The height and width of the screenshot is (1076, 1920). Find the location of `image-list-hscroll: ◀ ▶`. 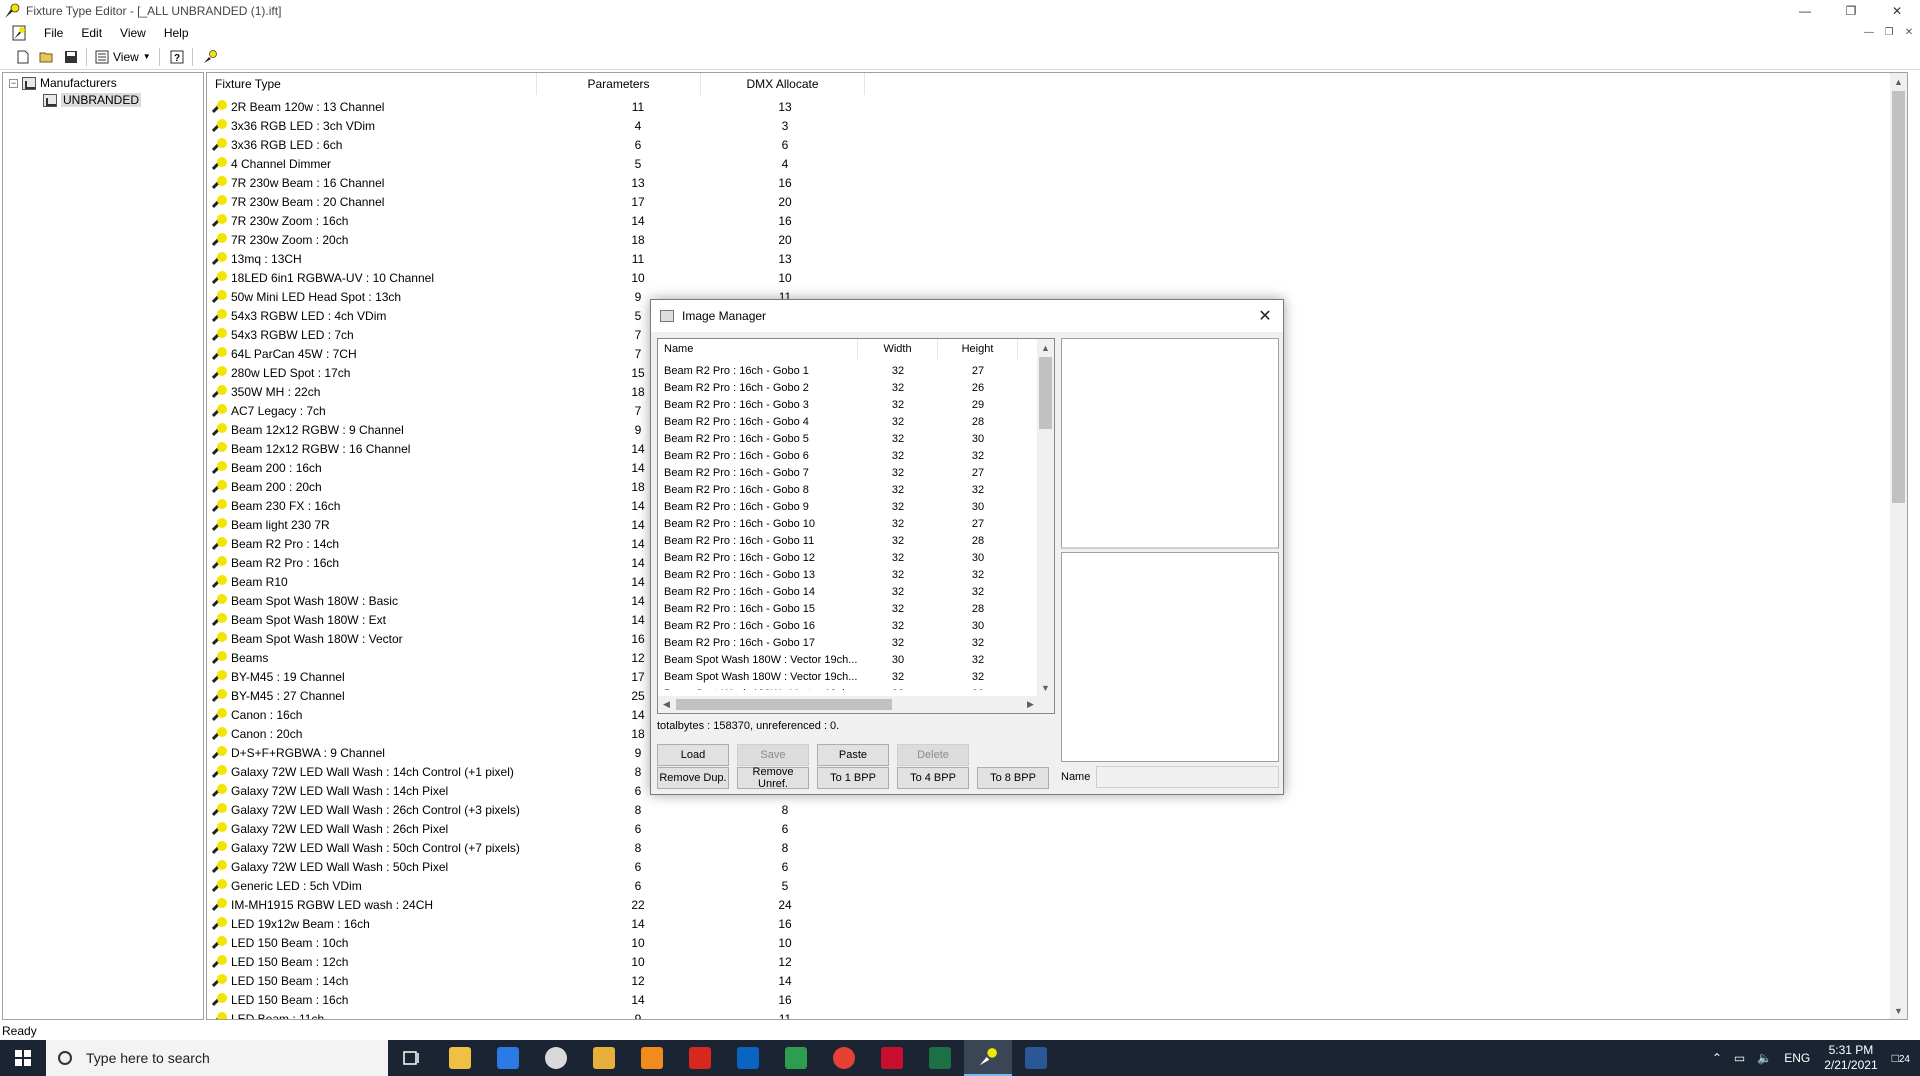

image-list-hscroll: ◀ ▶ is located at coordinates (848, 704).